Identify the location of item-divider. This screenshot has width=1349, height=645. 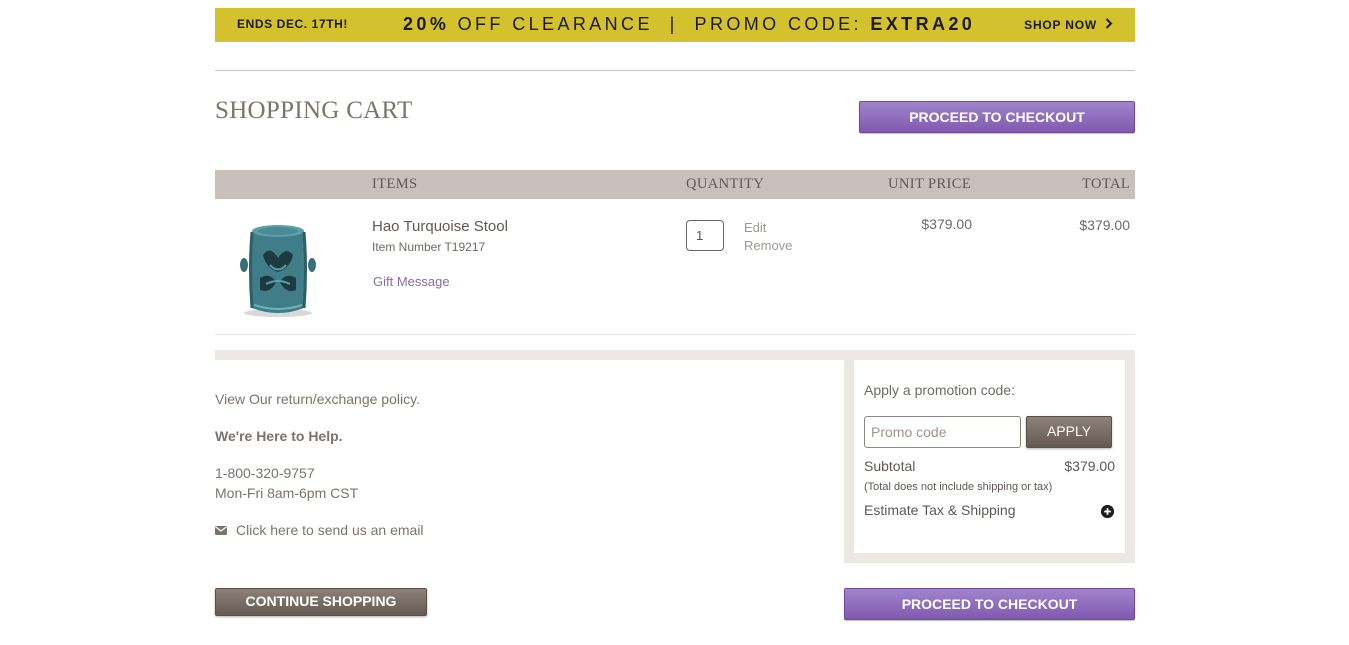
(675, 334).